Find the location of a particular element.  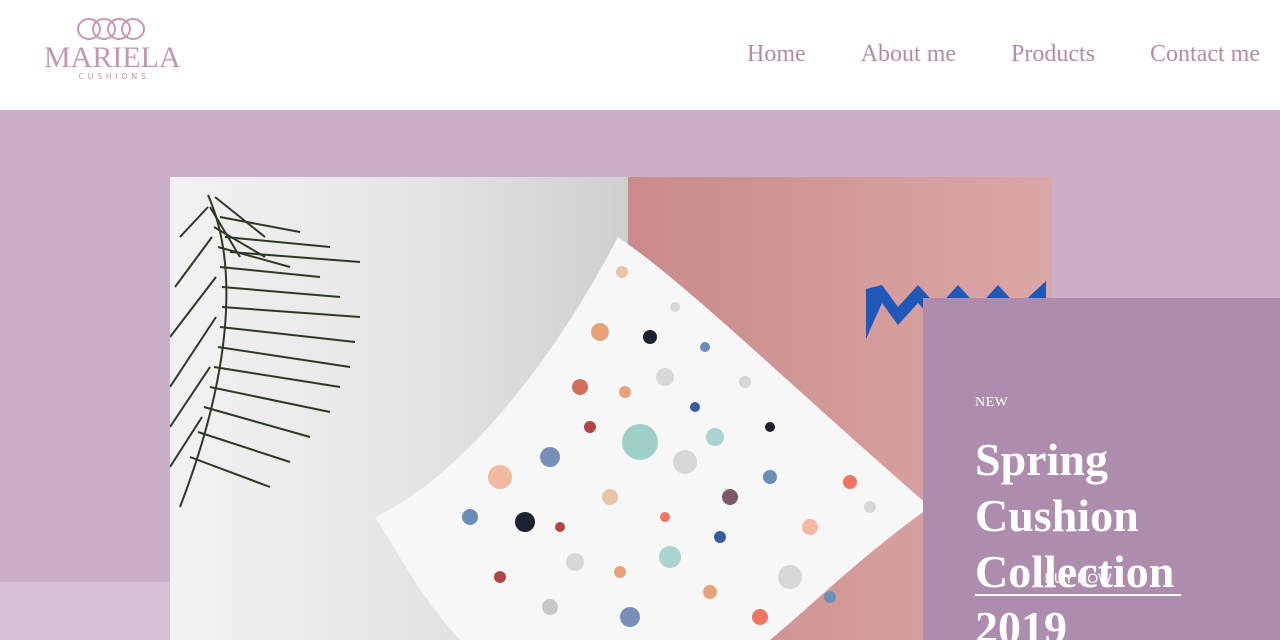

nav-home: Home is located at coordinates (776, 54).